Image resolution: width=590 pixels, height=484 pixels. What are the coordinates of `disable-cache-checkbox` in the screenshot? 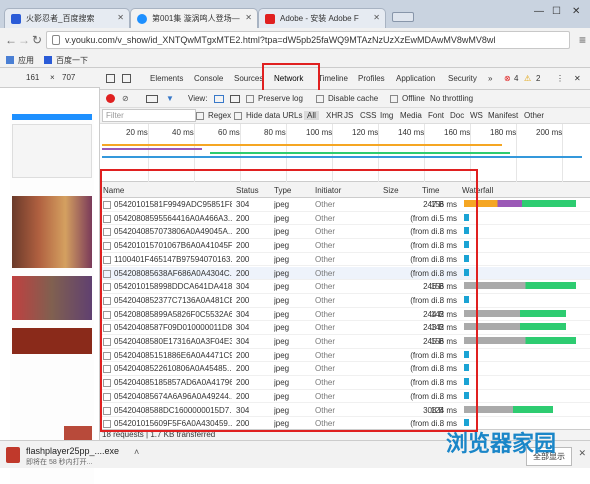 It's located at (320, 99).